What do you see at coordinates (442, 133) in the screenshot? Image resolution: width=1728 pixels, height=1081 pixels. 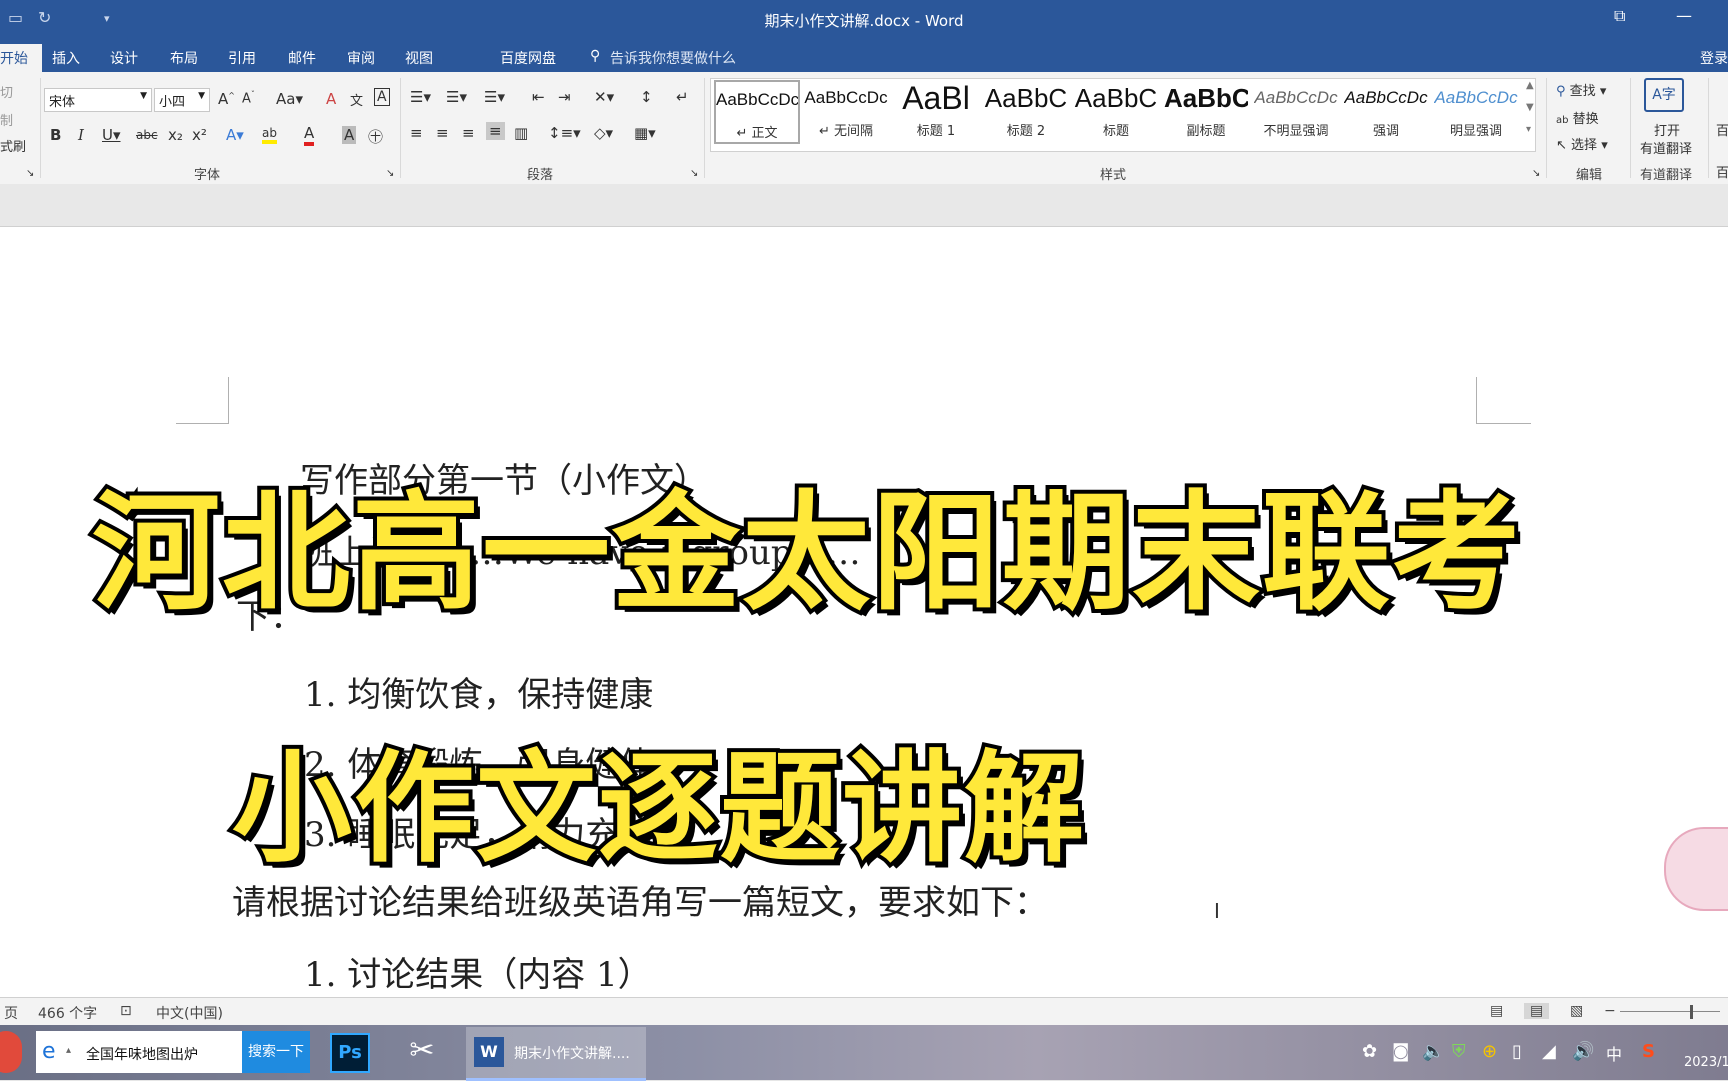 I see `align-center-icon: ≡` at bounding box center [442, 133].